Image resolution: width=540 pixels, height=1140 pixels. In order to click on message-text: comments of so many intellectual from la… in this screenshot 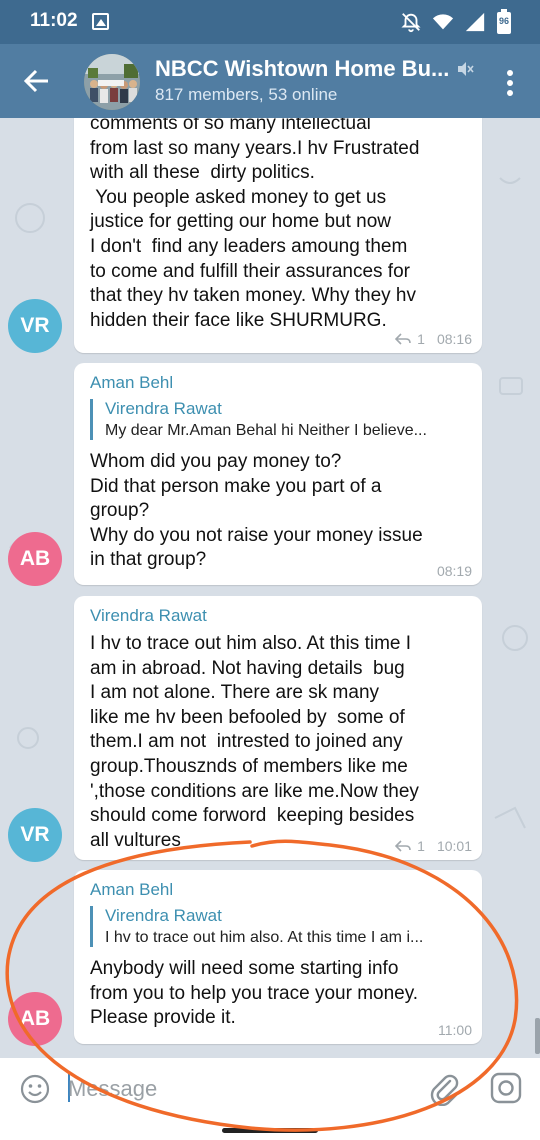, I will do `click(255, 224)`.